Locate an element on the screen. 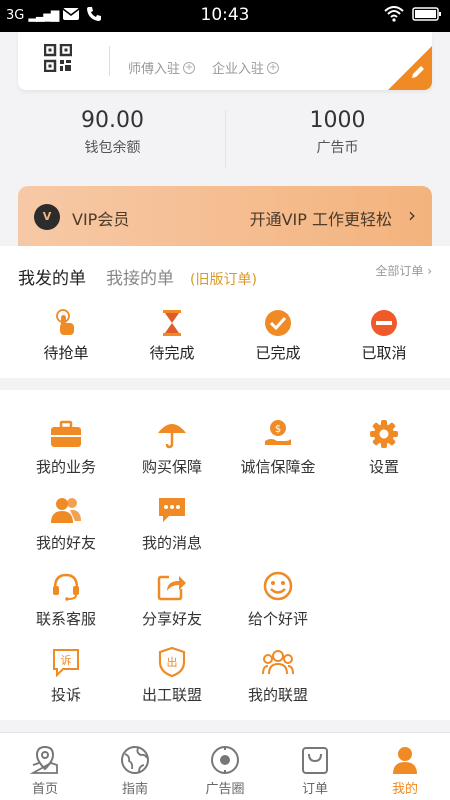 The width and height of the screenshot is (450, 800). complain-glyph: 诉 is located at coordinates (66, 660).